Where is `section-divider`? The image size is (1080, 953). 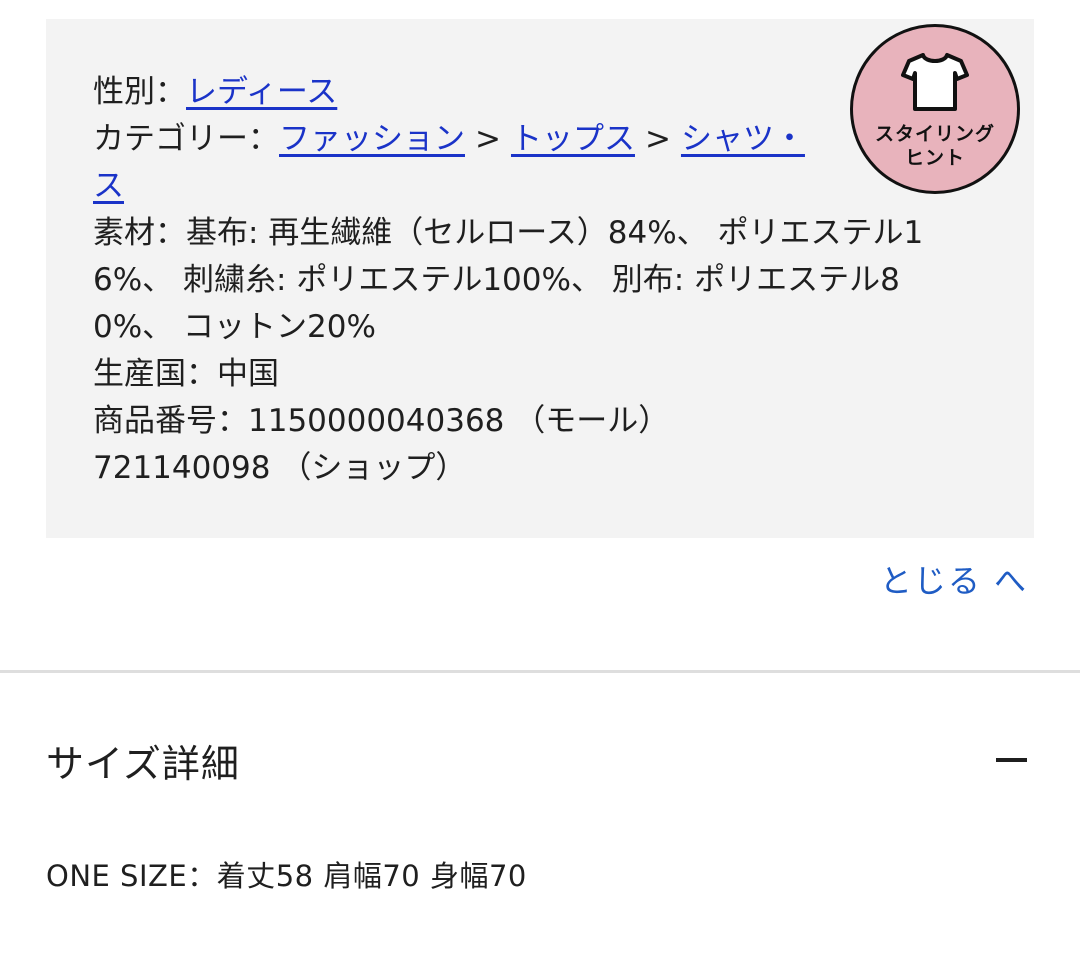
section-divider is located at coordinates (540, 671).